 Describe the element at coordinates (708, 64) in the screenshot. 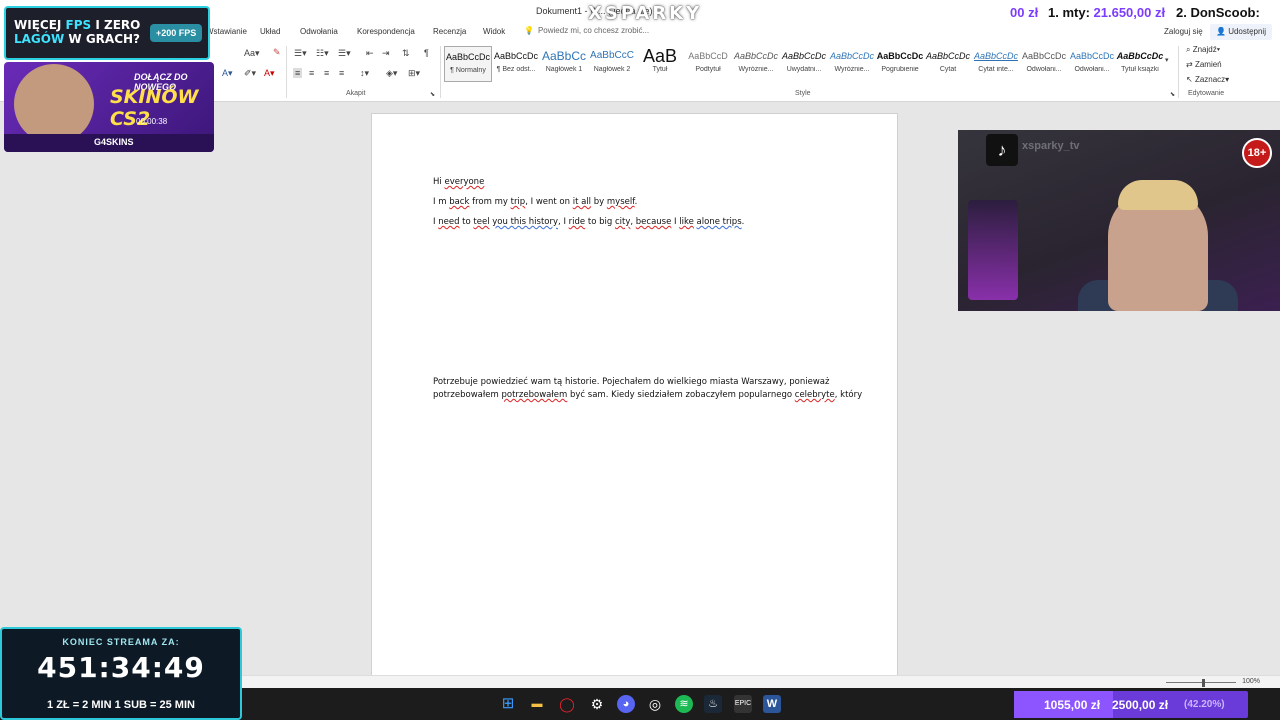

I see `style-subtitle: AaBbCcD Podtytuł` at that location.